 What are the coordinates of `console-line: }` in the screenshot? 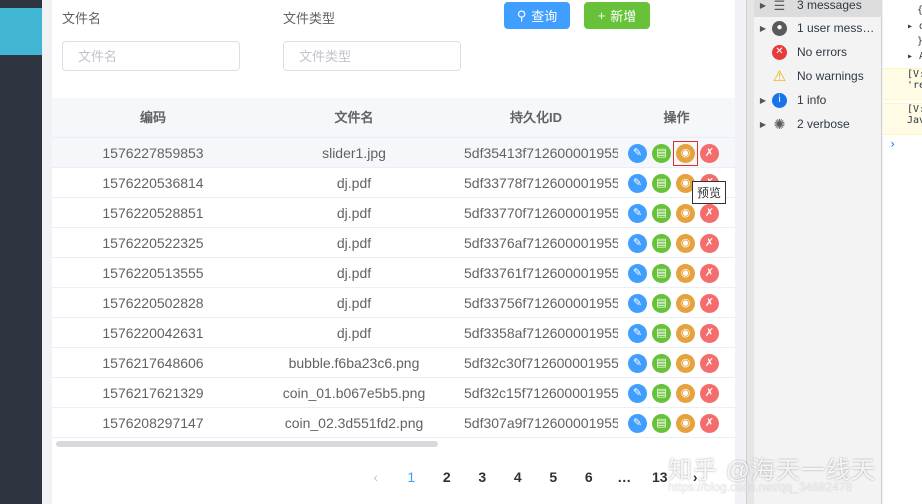 It's located at (919, 41).